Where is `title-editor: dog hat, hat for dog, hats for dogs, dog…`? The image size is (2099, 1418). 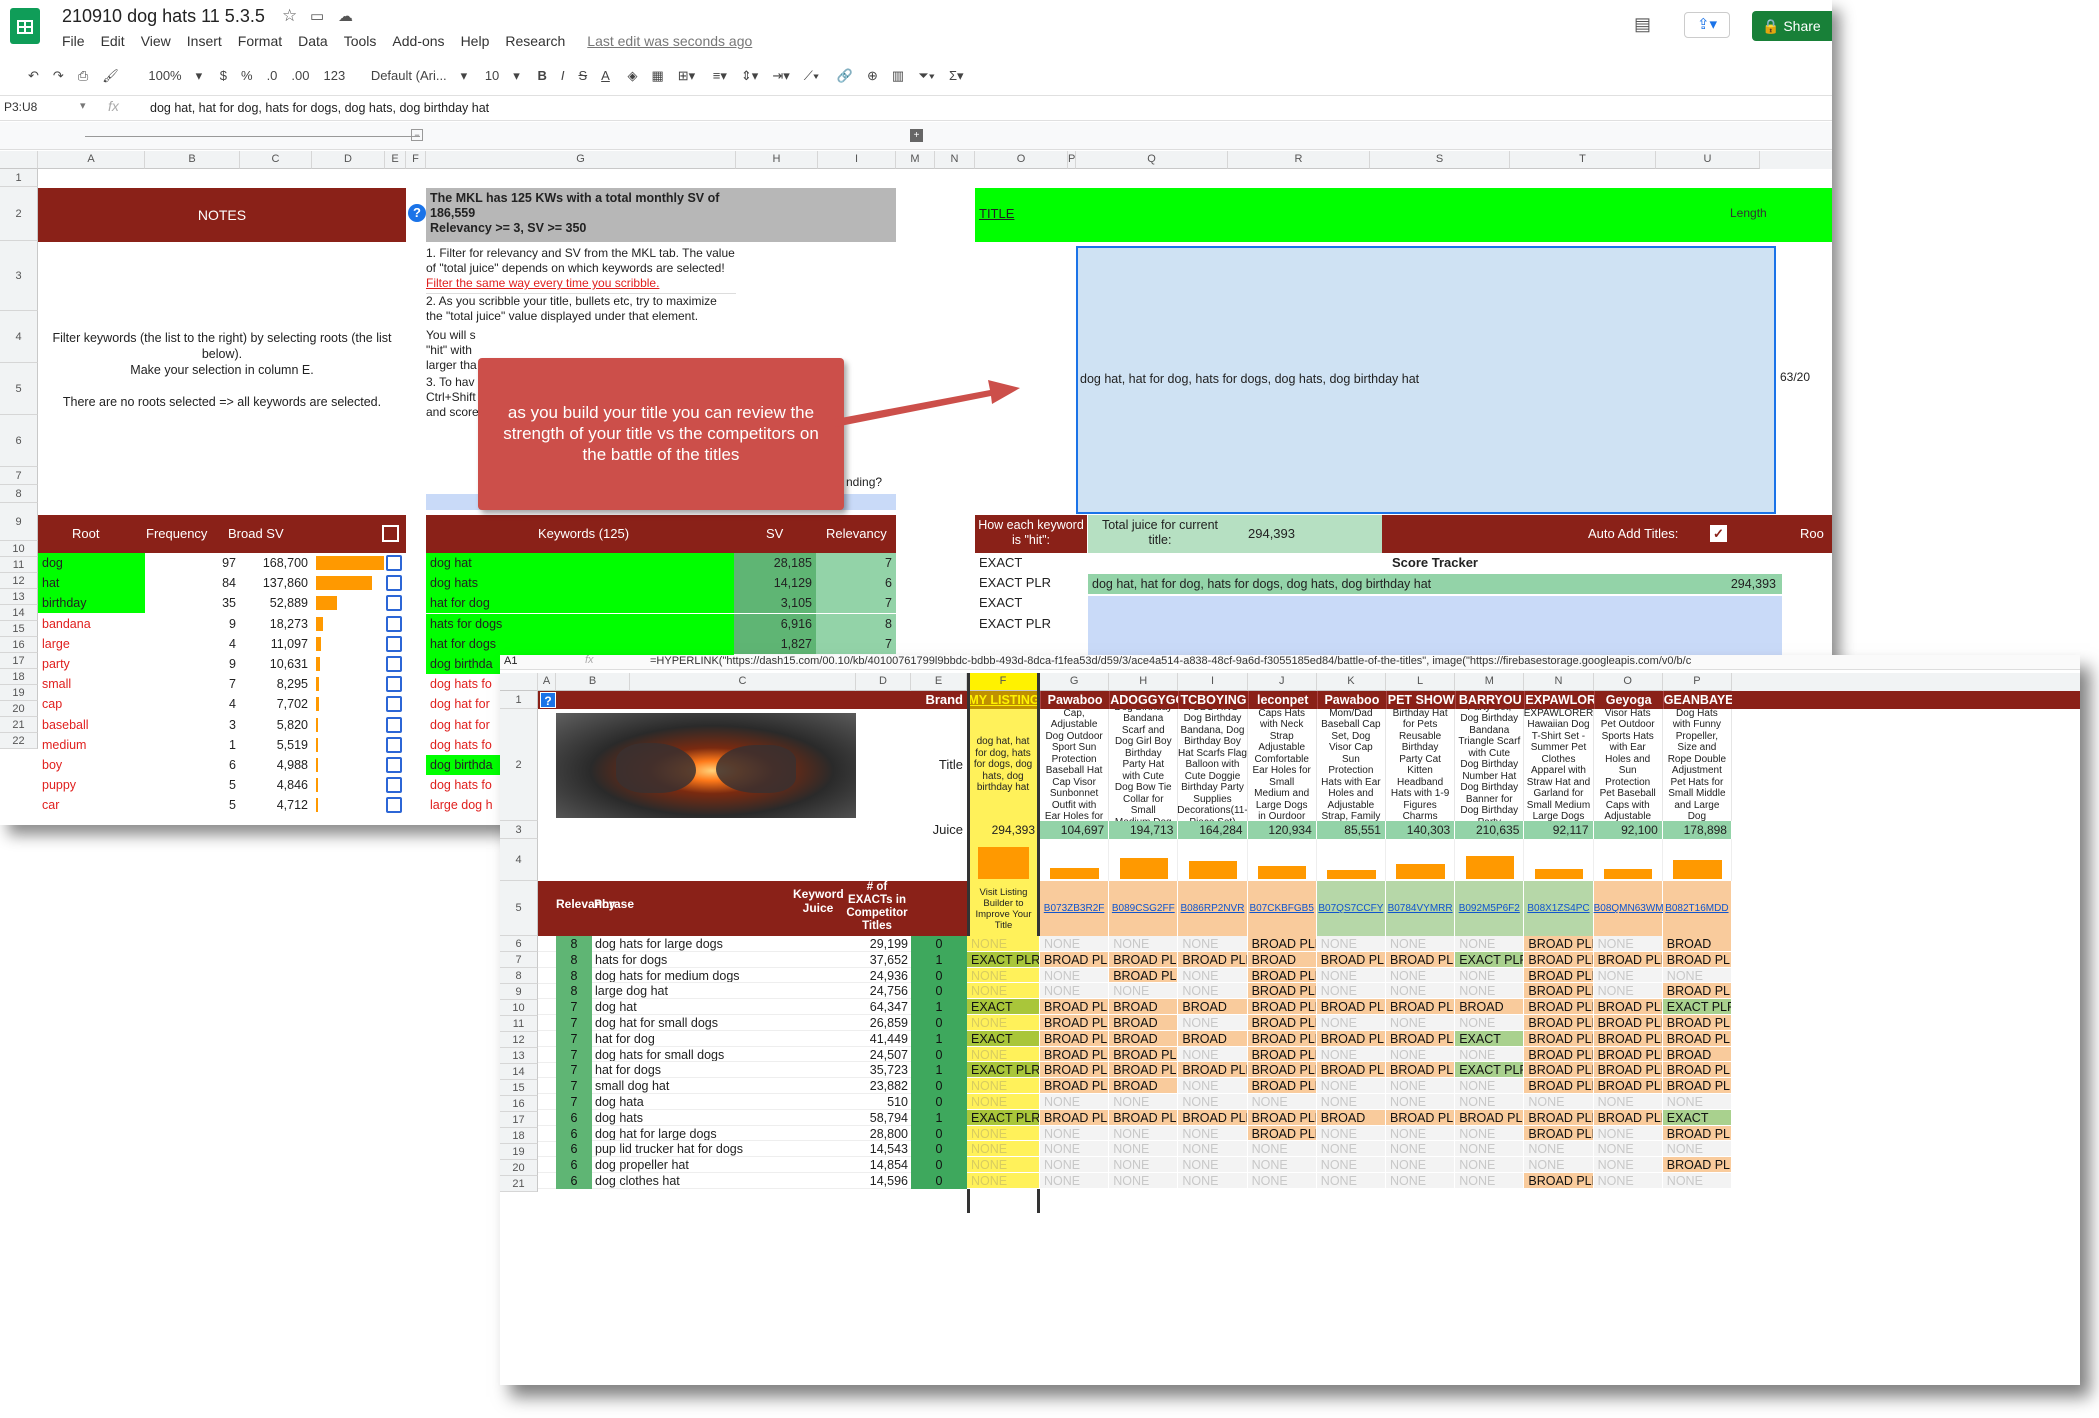
title-editor: dog hat, hat for dog, hats for dogs, dog… is located at coordinates (1426, 380).